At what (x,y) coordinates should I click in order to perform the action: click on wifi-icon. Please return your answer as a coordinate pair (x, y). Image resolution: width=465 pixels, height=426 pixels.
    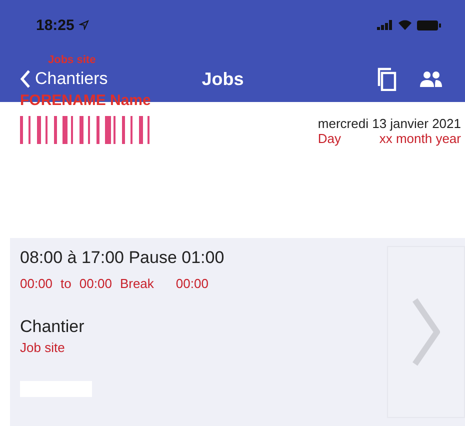
    Looking at the image, I should click on (405, 25).